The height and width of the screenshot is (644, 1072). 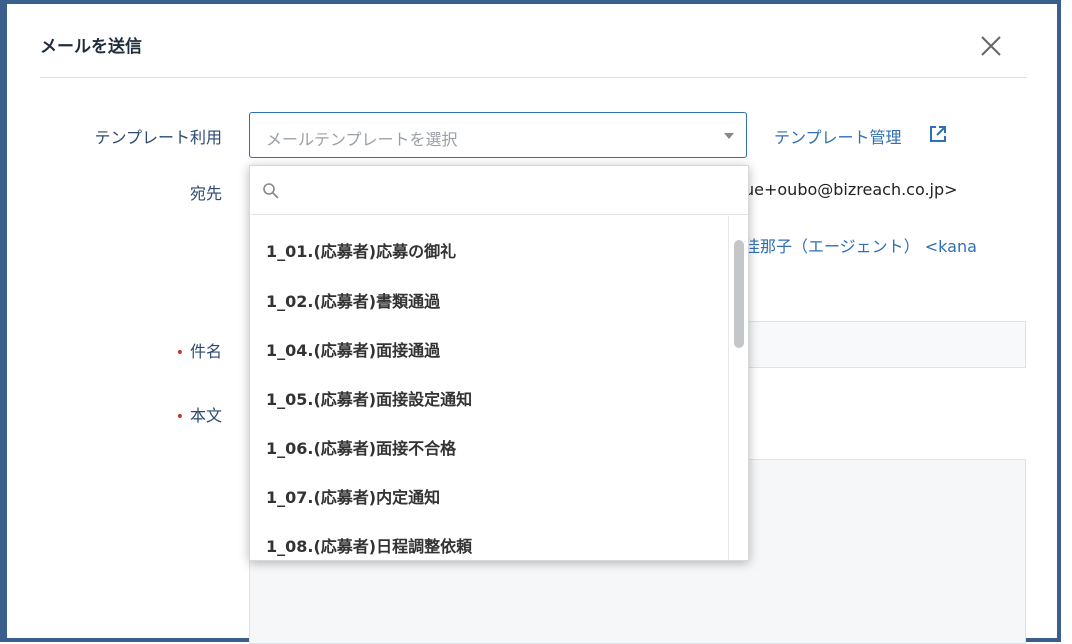 I want to click on dialog-title: メールを送信, so click(x=91, y=47).